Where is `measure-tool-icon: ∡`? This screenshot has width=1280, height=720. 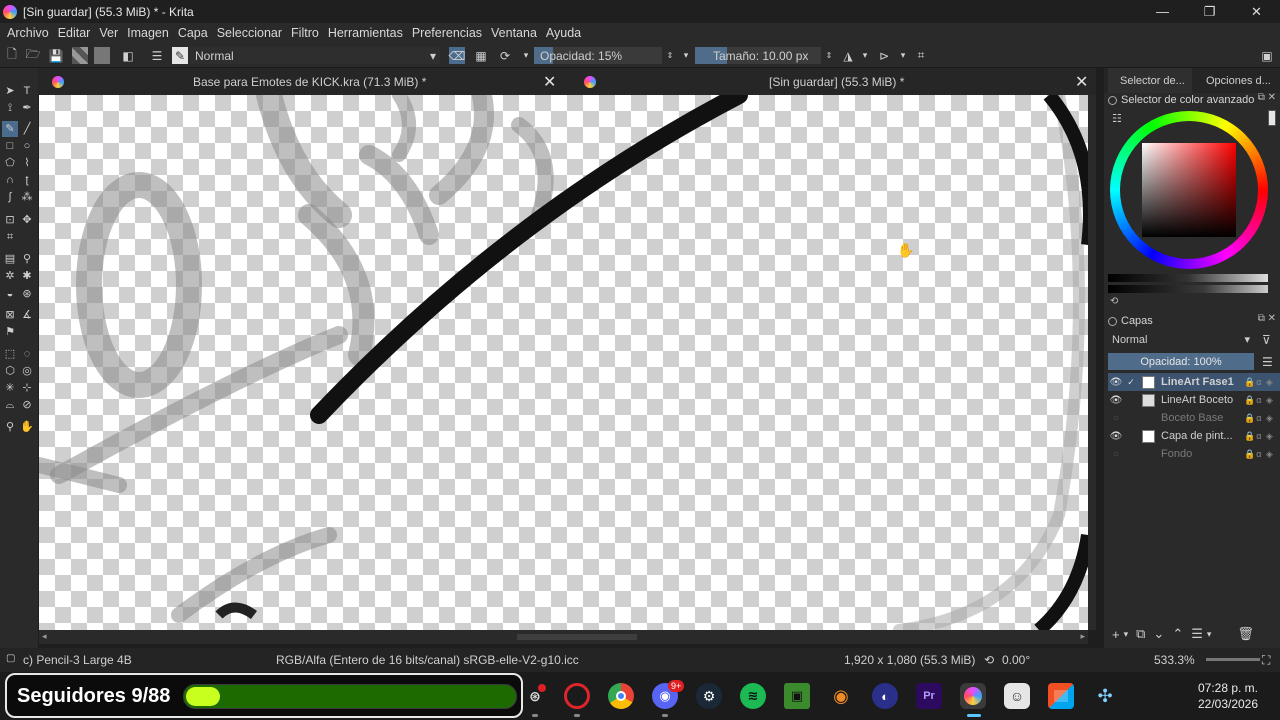 measure-tool-icon: ∡ is located at coordinates (27, 315).